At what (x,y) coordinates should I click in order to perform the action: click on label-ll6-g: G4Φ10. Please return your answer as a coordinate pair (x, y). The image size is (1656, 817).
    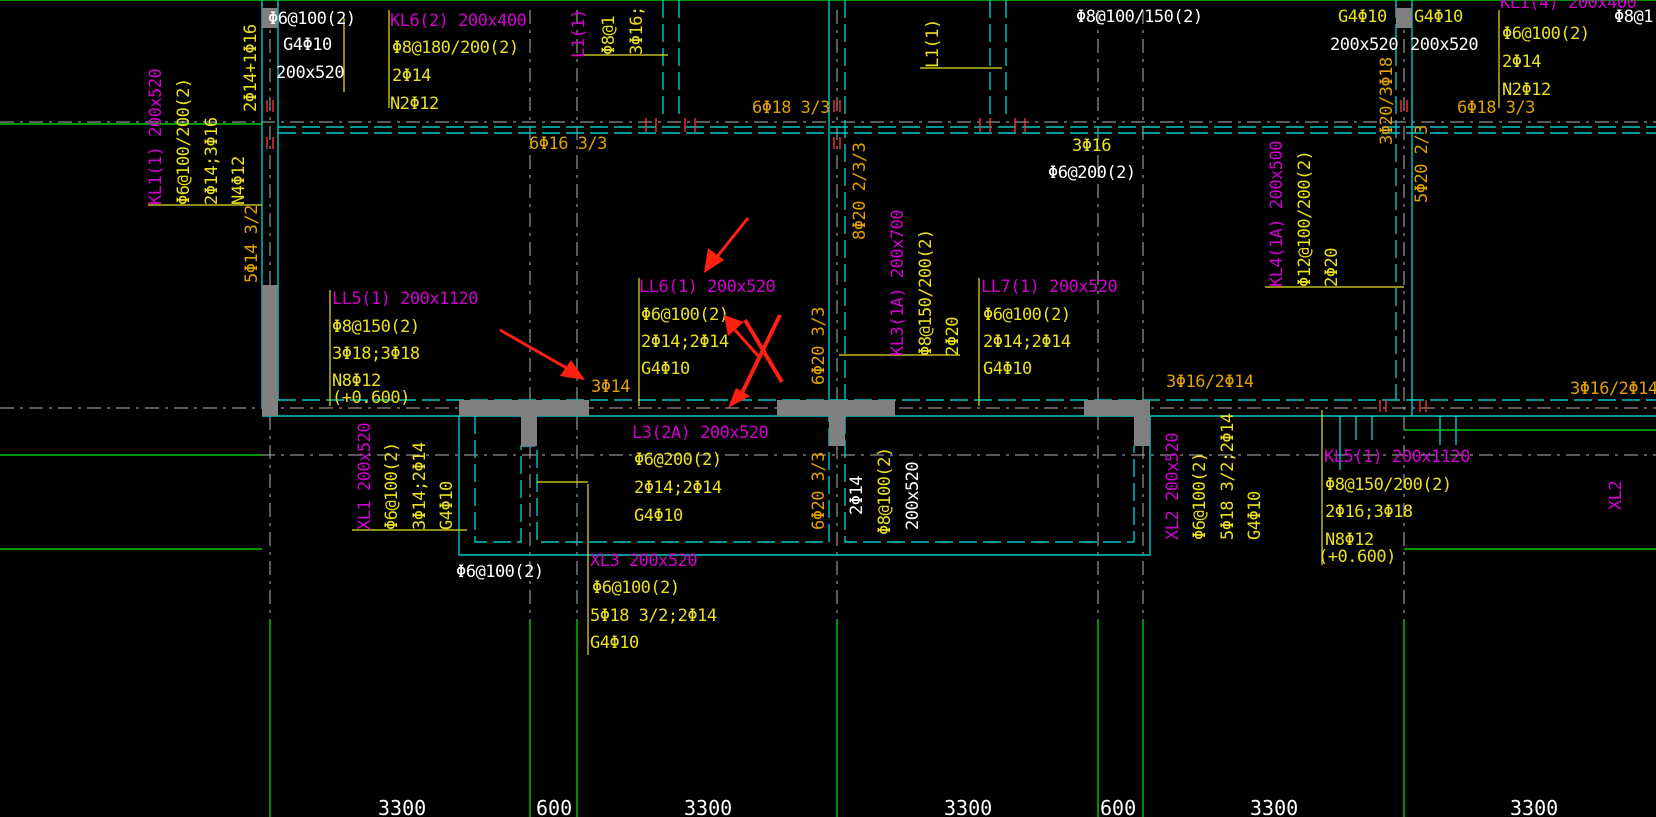
    Looking at the image, I should click on (665, 369).